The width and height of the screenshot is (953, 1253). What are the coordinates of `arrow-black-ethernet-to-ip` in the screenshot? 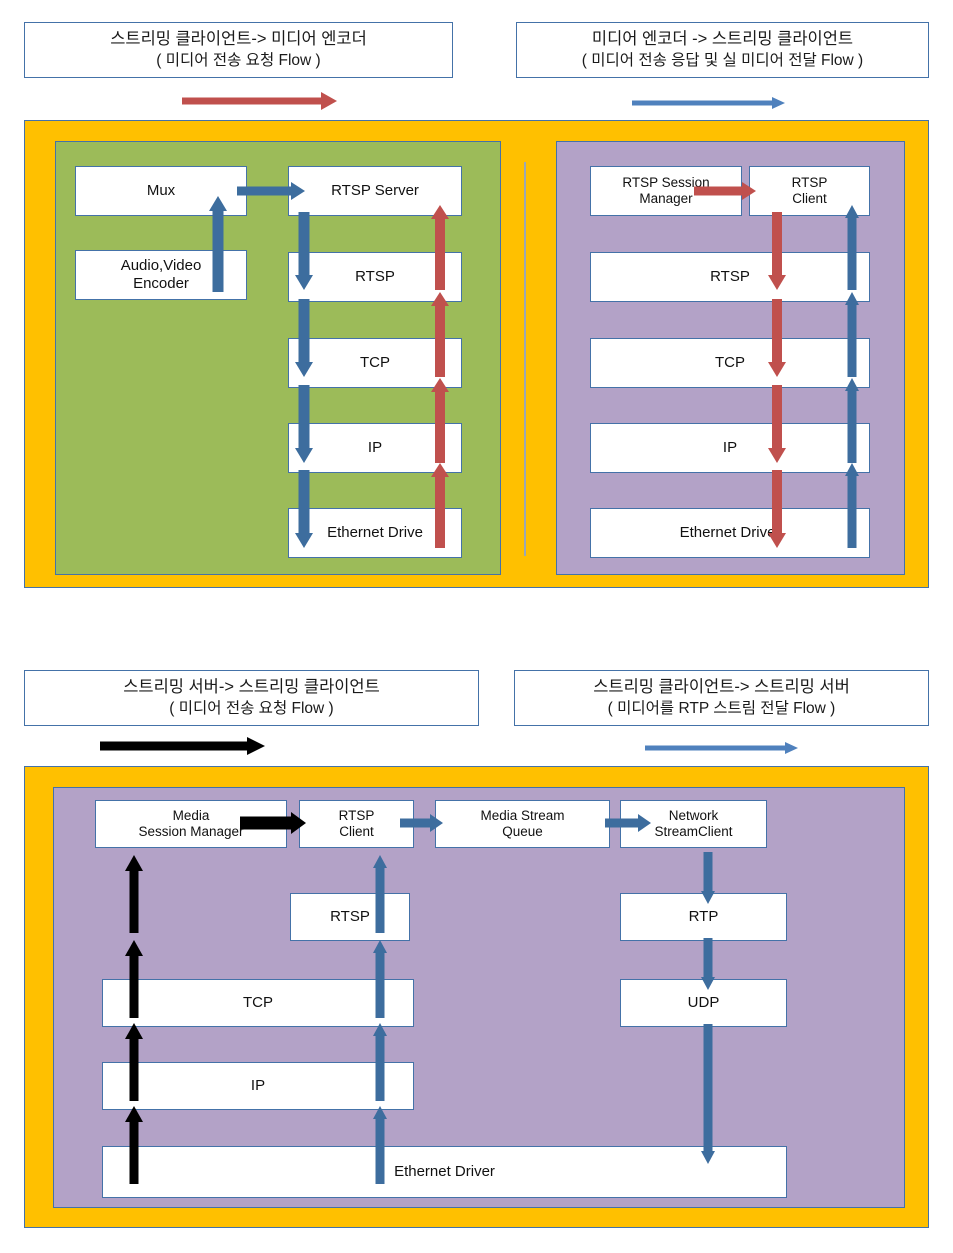 It's located at (134, 1062).